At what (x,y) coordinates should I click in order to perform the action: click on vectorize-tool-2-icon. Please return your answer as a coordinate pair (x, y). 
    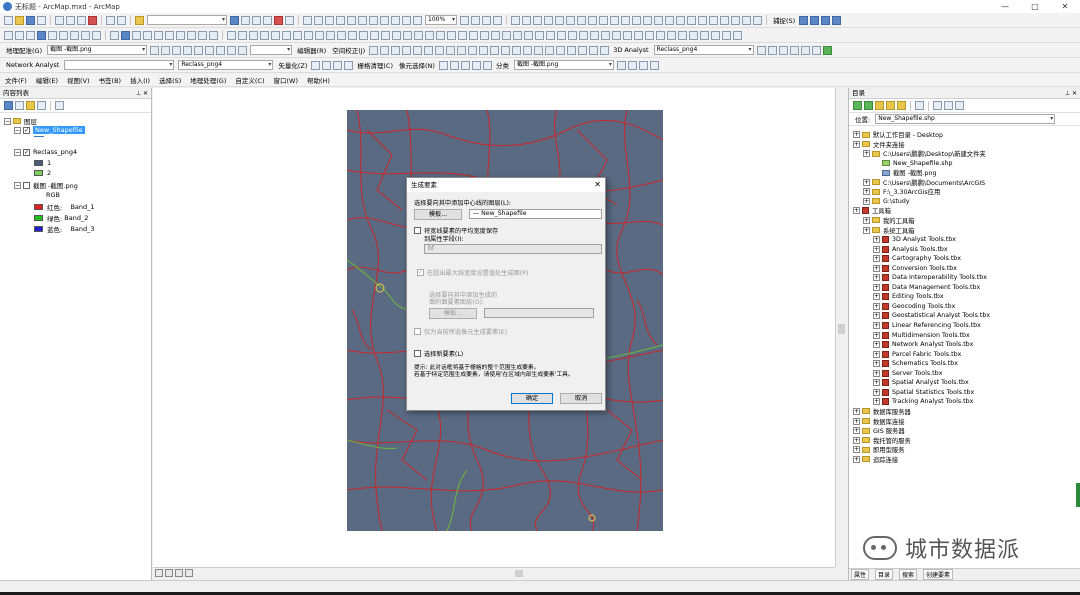
    Looking at the image, I should click on (327, 65).